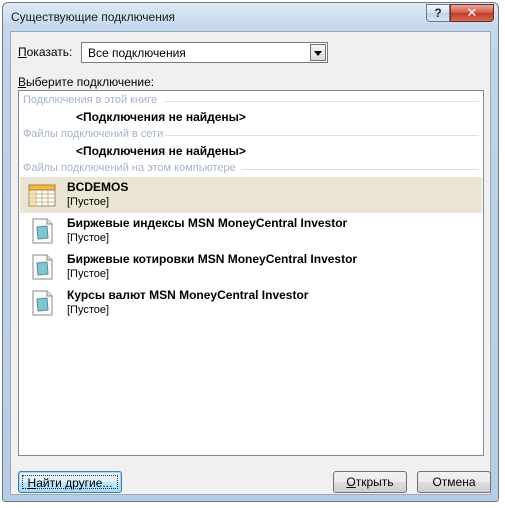  Describe the element at coordinates (454, 482) in the screenshot. I see `cancel-button: Отмена` at that location.